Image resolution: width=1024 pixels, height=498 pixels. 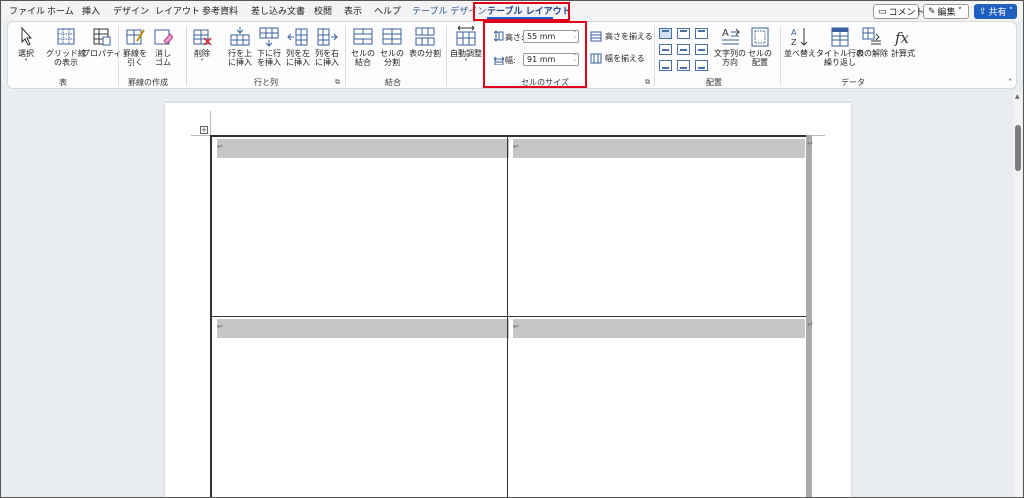 What do you see at coordinates (278, 10) in the screenshot?
I see `tab-mailings: 差し込み文書` at bounding box center [278, 10].